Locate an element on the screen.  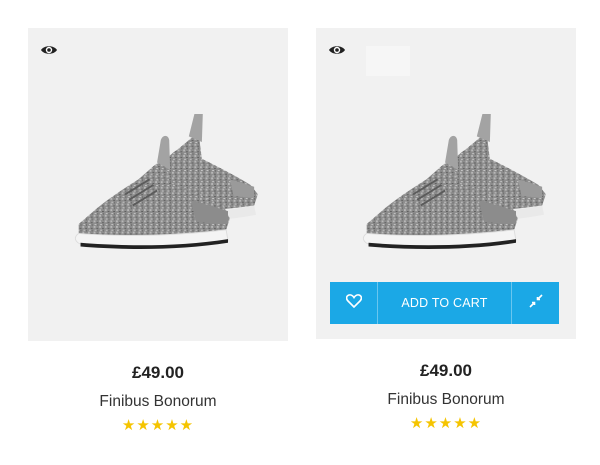
image-overlay-block is located at coordinates (388, 61).